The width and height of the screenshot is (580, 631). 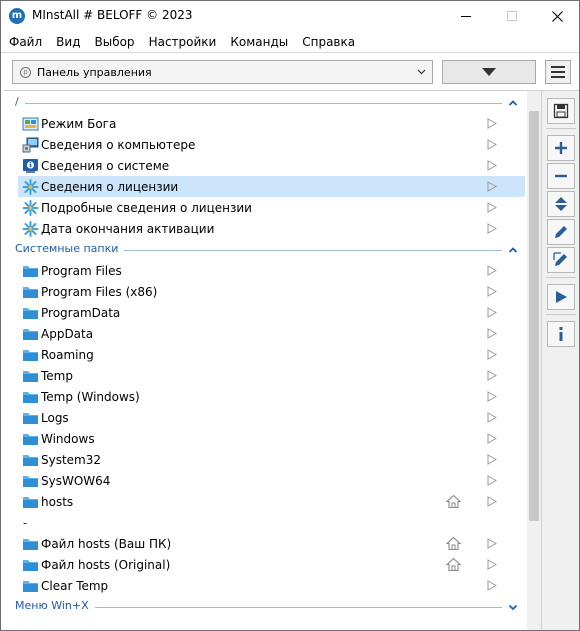 I want to click on edit-icon, so click(x=561, y=232).